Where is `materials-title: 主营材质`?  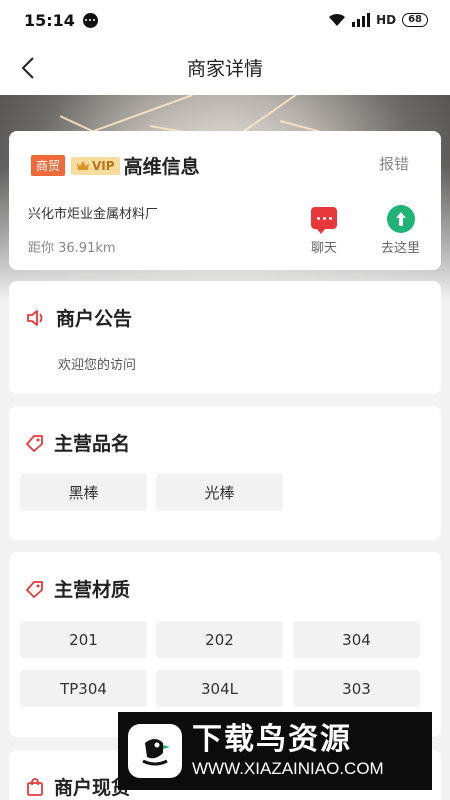
materials-title: 主营材质 is located at coordinates (92, 590).